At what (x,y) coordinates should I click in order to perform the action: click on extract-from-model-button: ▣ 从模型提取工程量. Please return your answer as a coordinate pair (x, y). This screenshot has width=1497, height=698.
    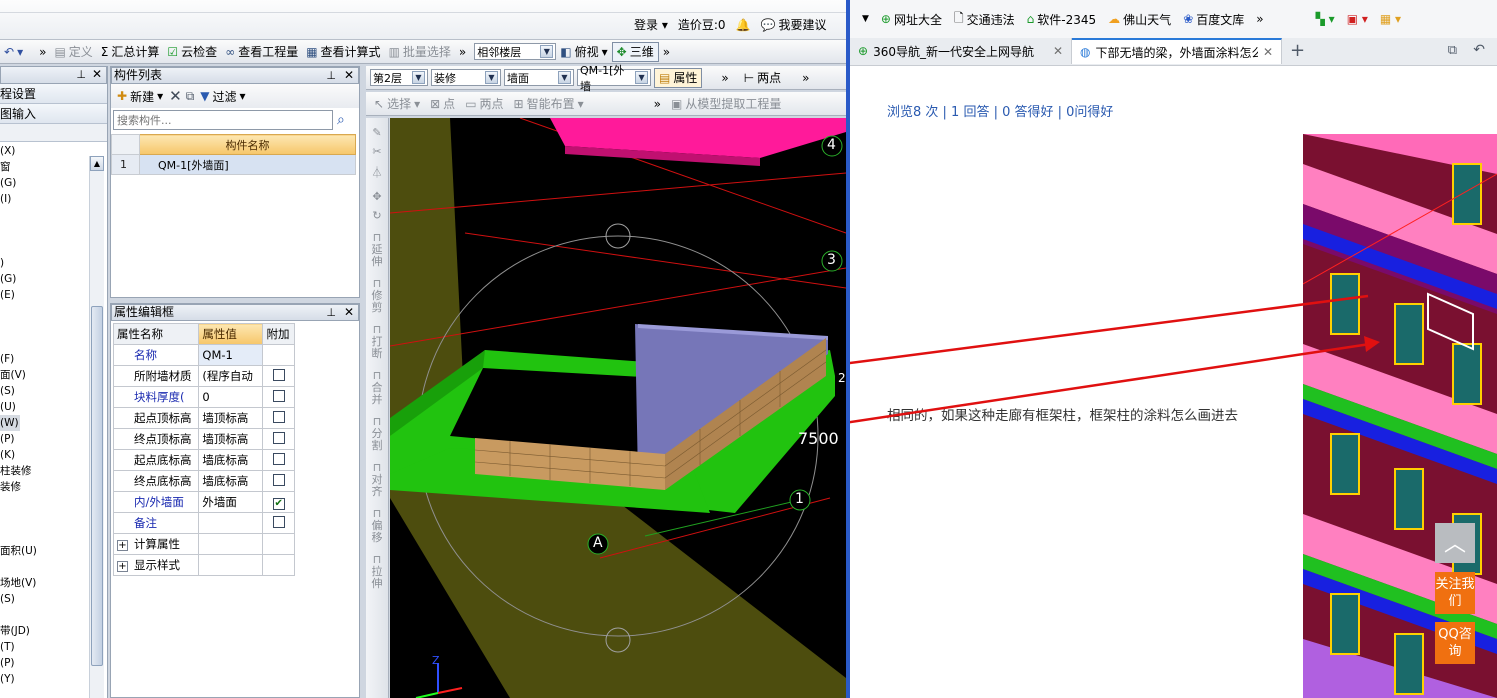
    Looking at the image, I should click on (726, 104).